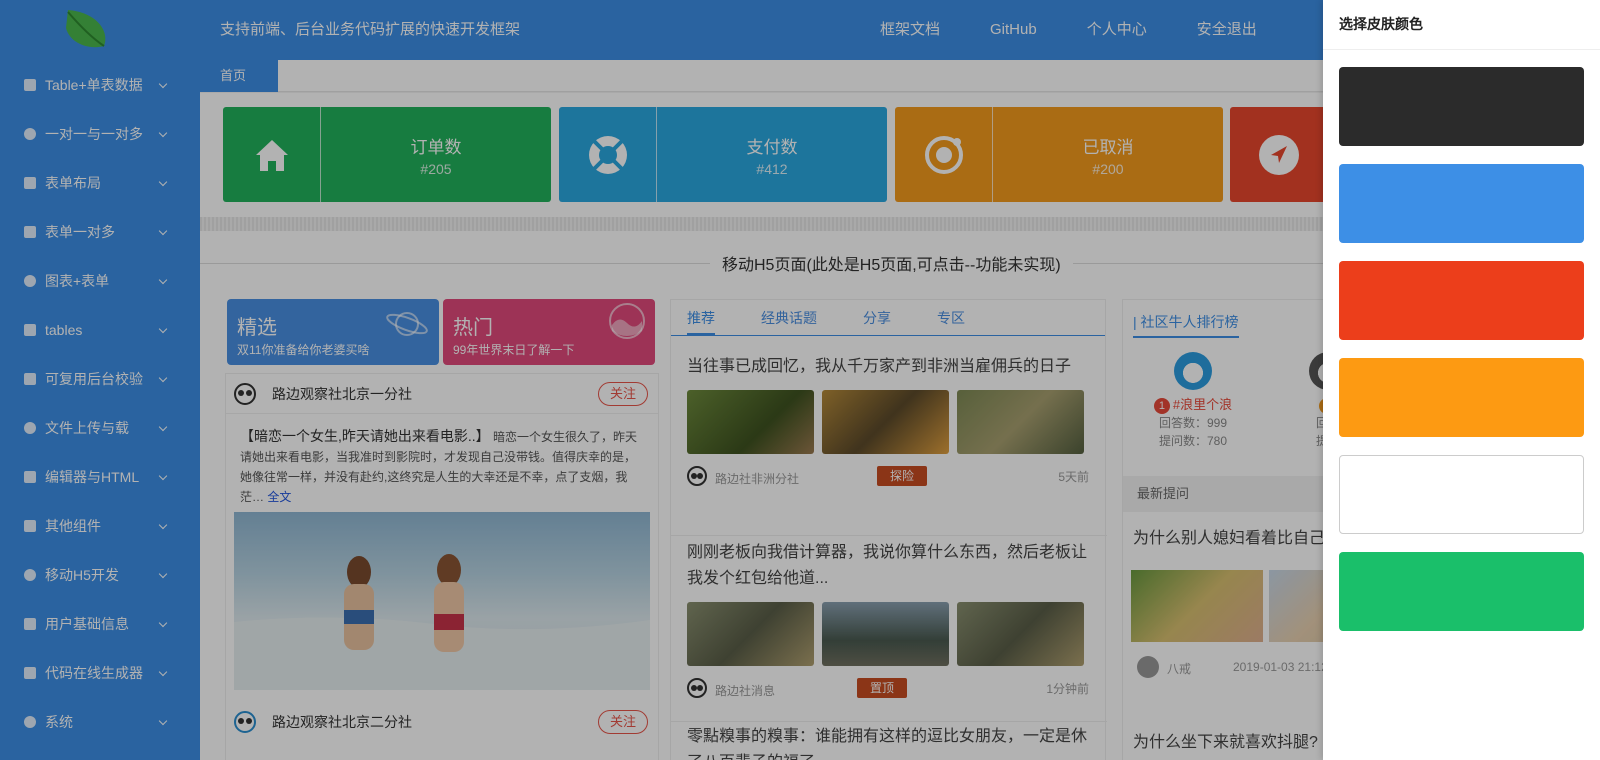 The width and height of the screenshot is (1600, 760). I want to click on skin-swatch-blue, so click(1461, 203).